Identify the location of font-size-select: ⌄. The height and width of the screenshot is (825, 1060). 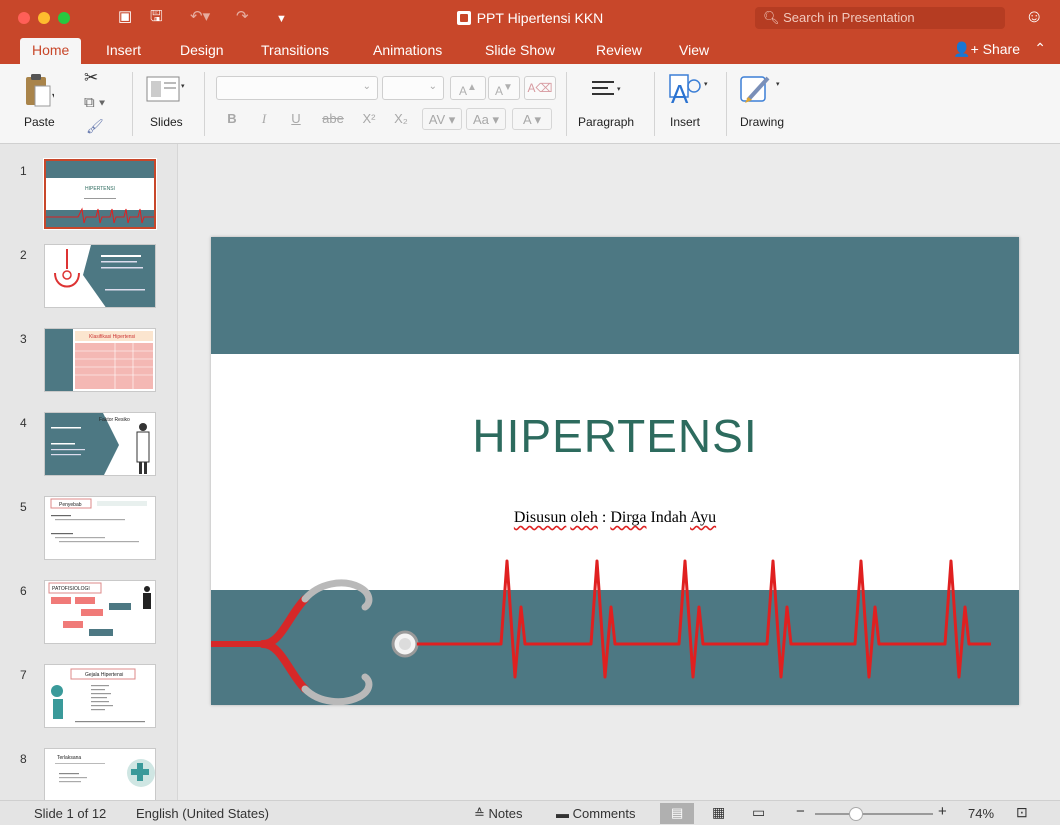
(413, 88).